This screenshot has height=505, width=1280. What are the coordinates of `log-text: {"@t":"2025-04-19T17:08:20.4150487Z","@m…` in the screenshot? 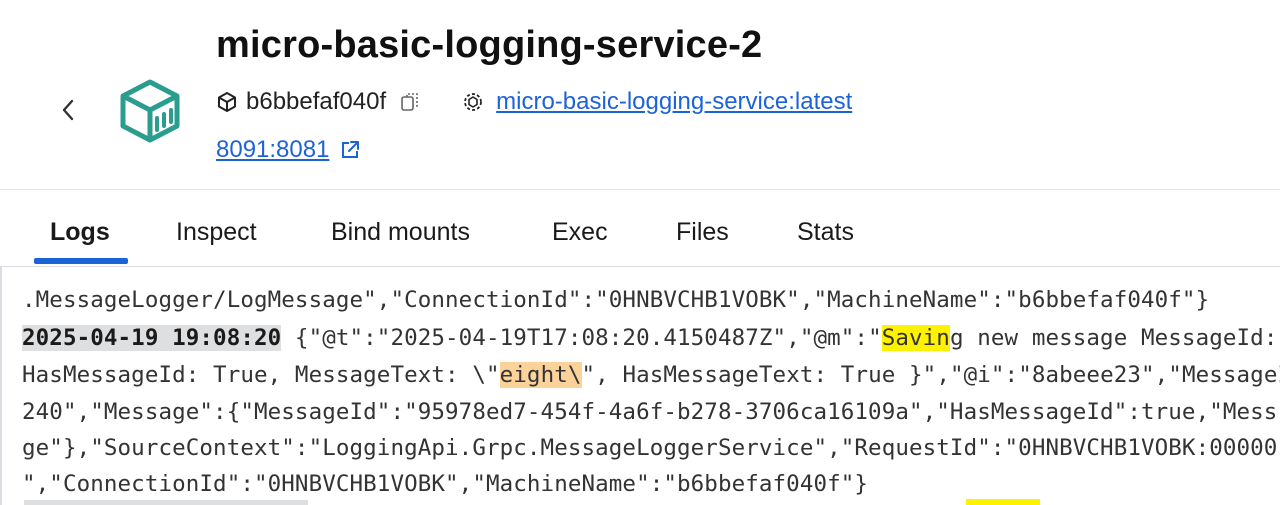 It's located at (581, 338).